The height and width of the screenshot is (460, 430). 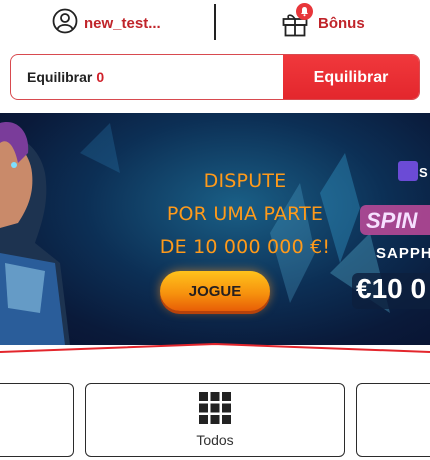 I want to click on headline-line-3: DE 10 000 000 €!, so click(x=245, y=247).